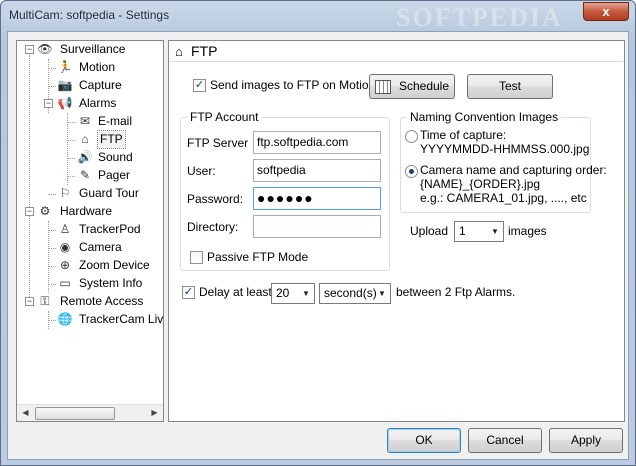  I want to click on test-button: Test, so click(510, 86).